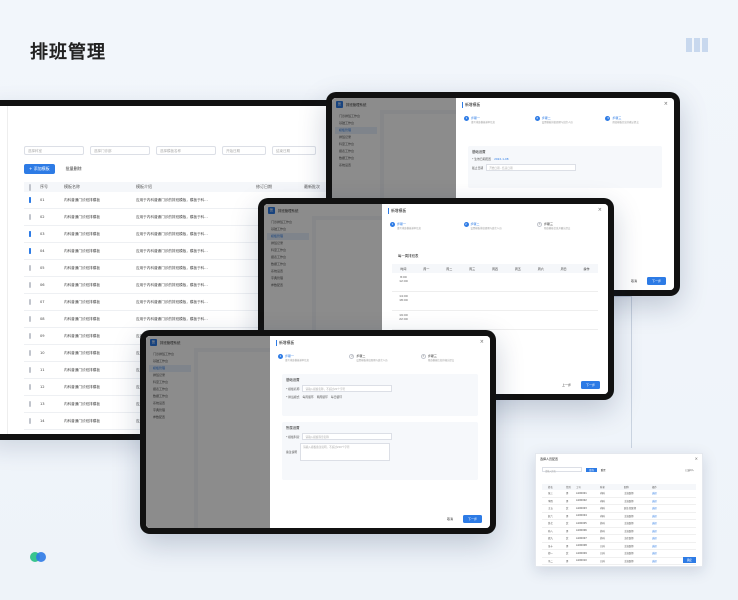  Describe the element at coordinates (42, 268) in the screenshot. I see `row-no: 05` at that location.